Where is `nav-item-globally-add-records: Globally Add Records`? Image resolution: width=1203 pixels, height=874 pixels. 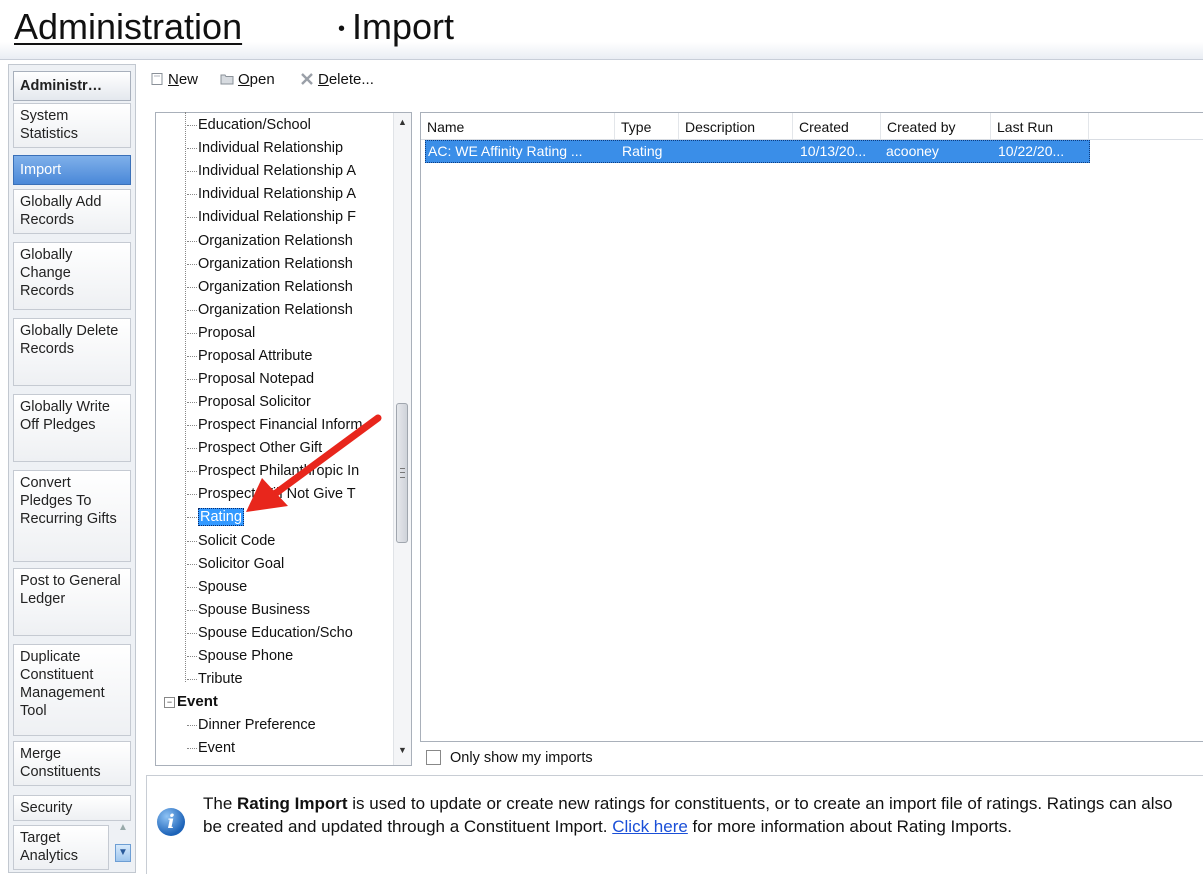
nav-item-globally-add-records: Globally Add Records is located at coordinates (72, 211).